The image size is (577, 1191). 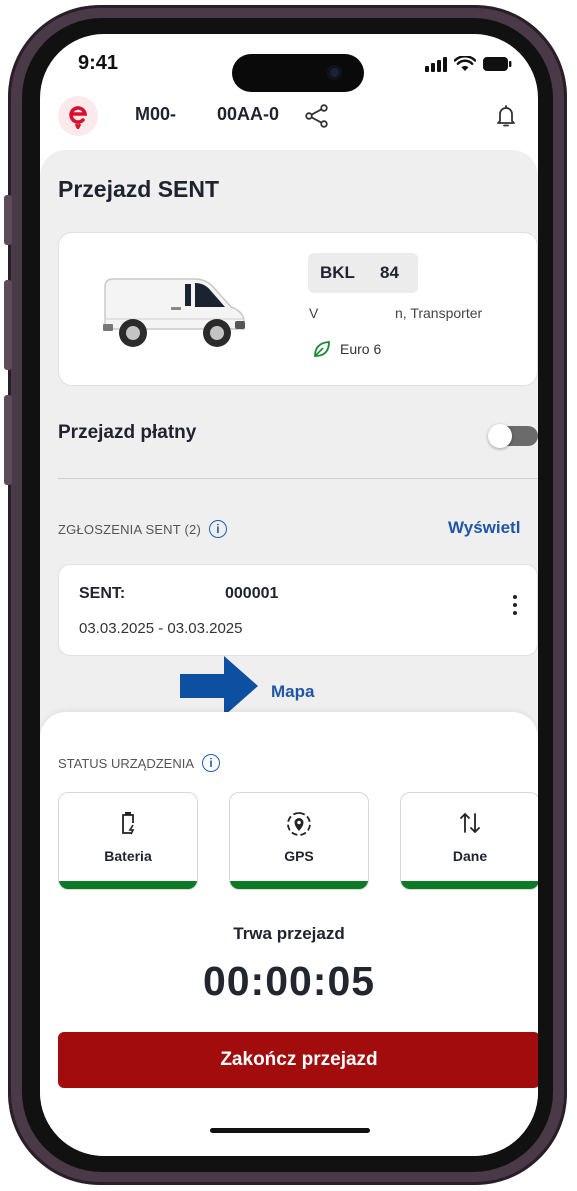 I want to click on status-bar: 9:41, so click(x=289, y=70).